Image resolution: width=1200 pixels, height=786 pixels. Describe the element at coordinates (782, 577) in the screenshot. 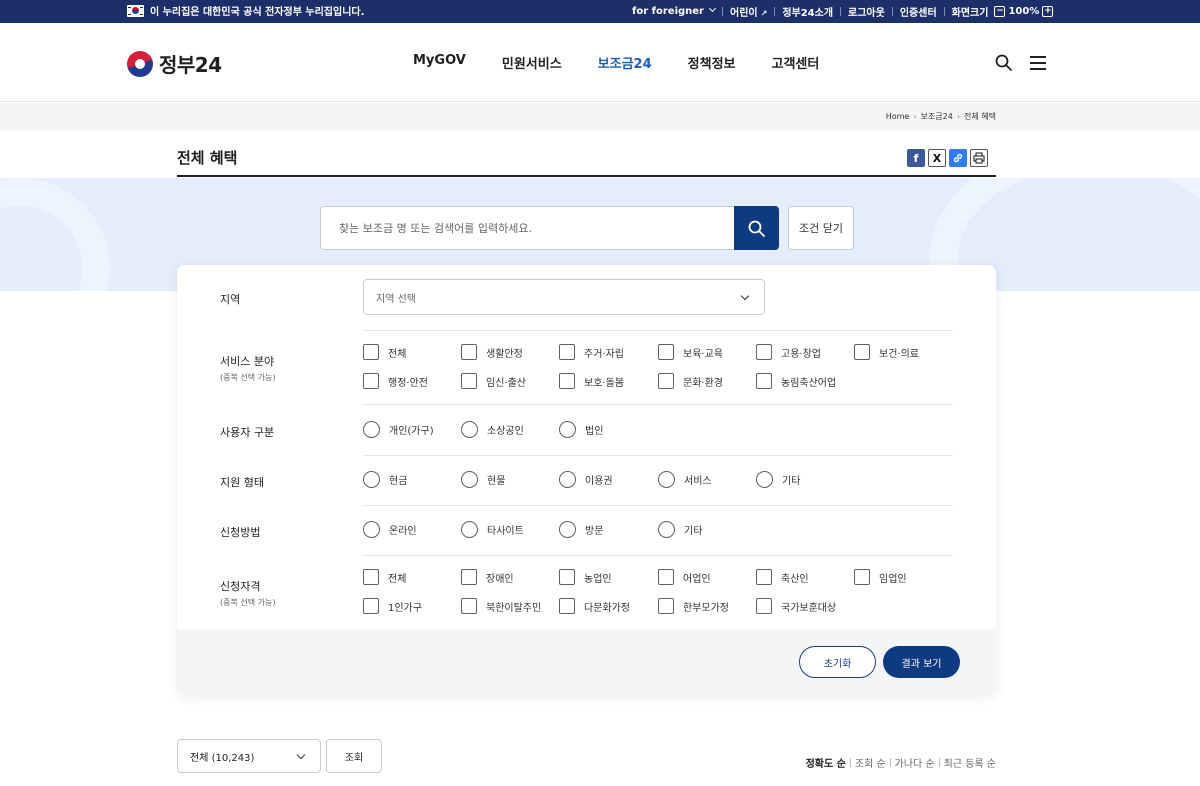

I see `eligibility-option-livestock: 축산인` at that location.